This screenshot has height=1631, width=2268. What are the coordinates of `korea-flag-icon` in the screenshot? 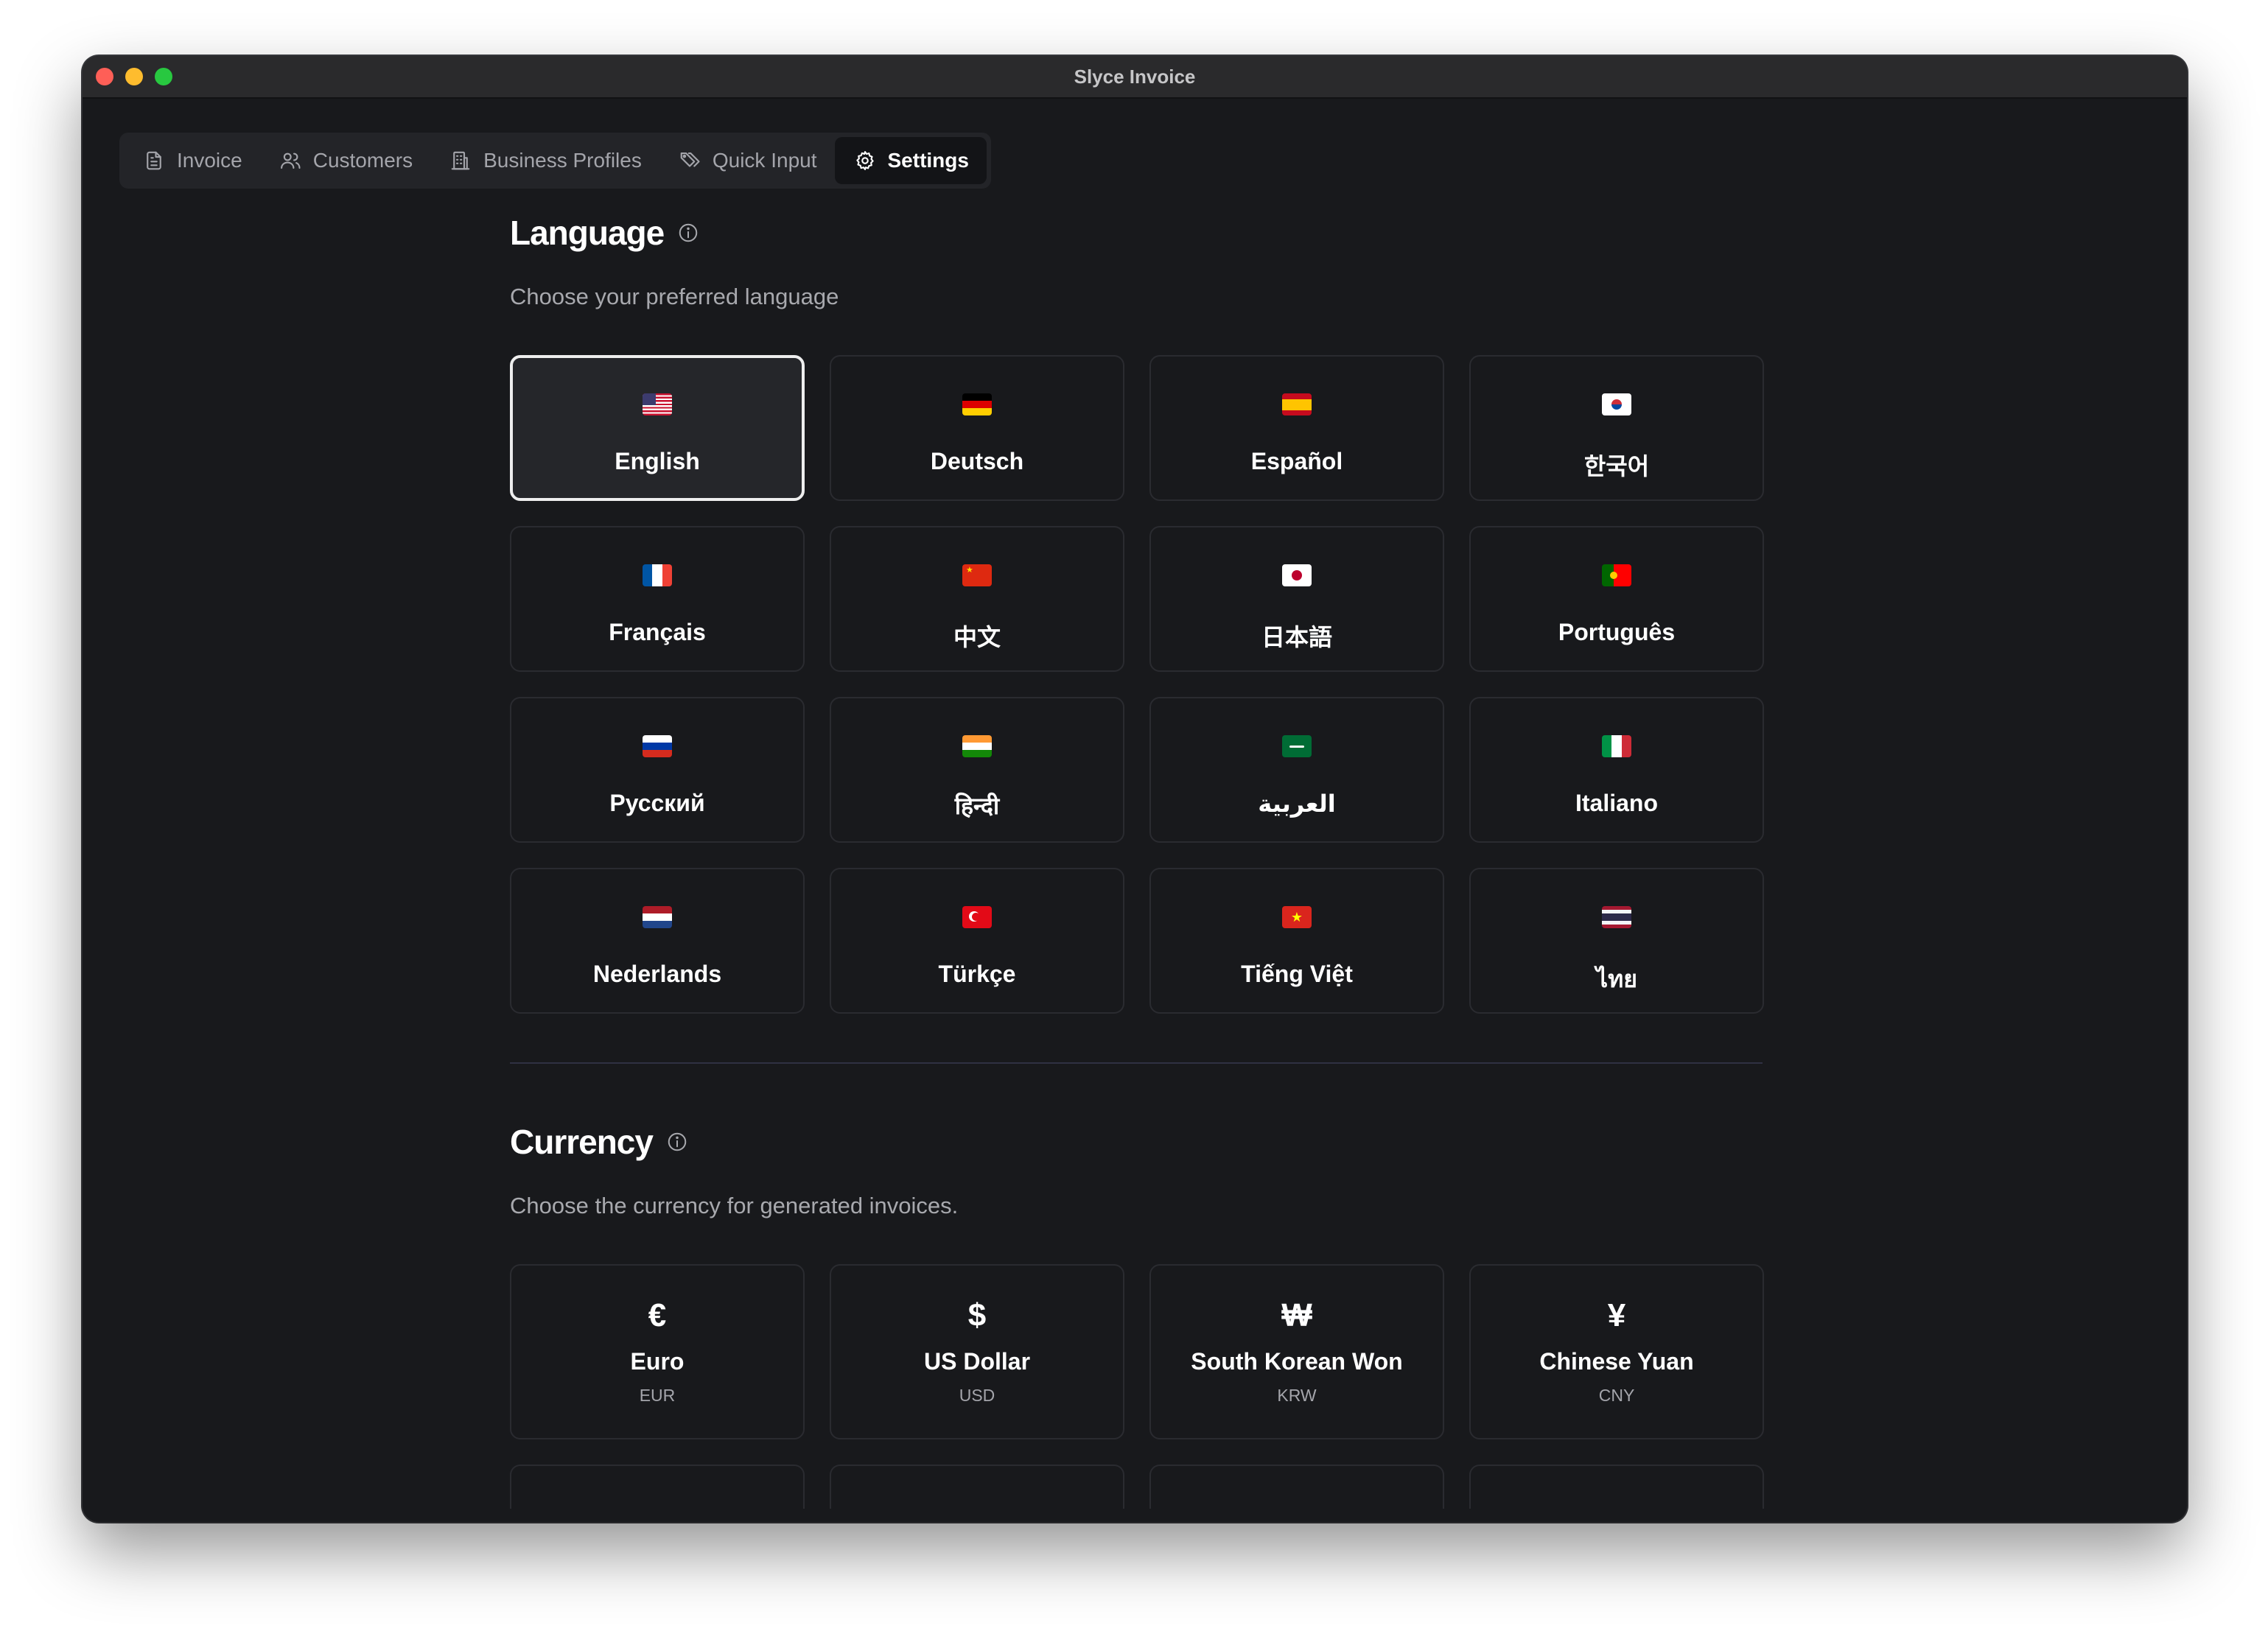 It's located at (1617, 404).